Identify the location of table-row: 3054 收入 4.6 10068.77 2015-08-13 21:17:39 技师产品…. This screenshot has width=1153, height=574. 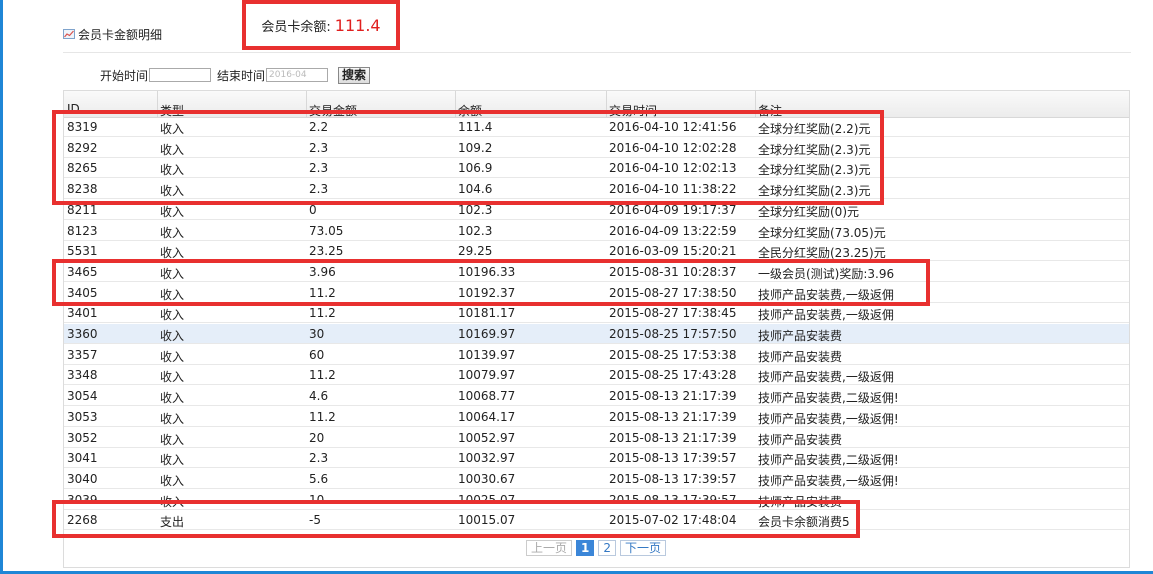
(596, 396).